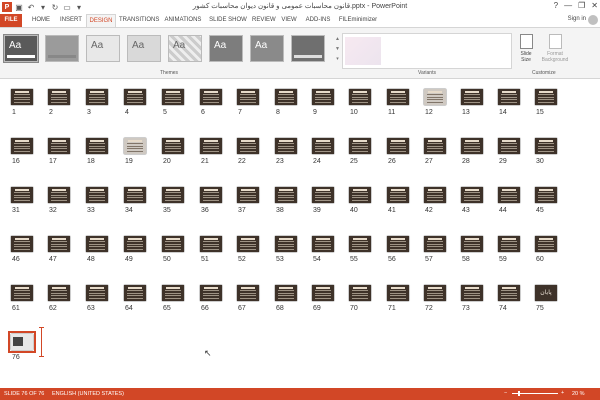 Image resolution: width=600 pixels, height=400 pixels. Describe the element at coordinates (546, 293) in the screenshot. I see `slide-thumbnail: پایان` at that location.